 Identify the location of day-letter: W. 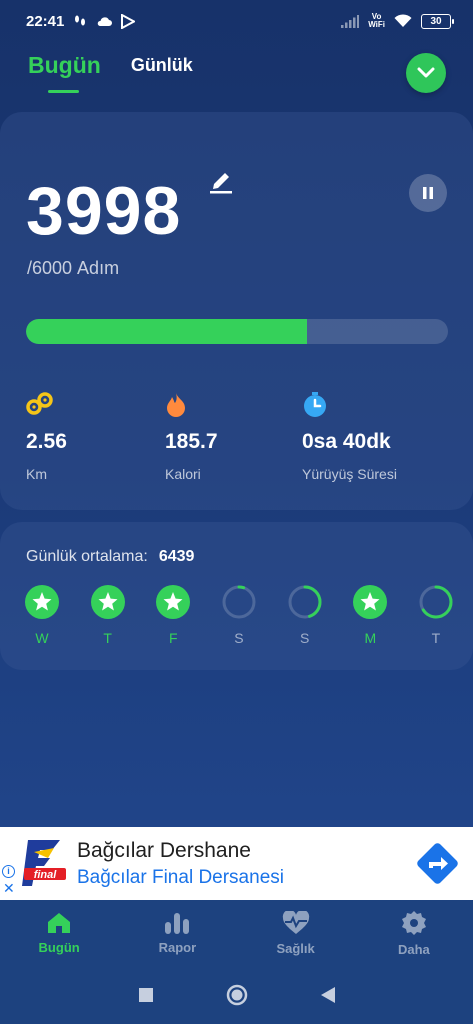
(42, 638).